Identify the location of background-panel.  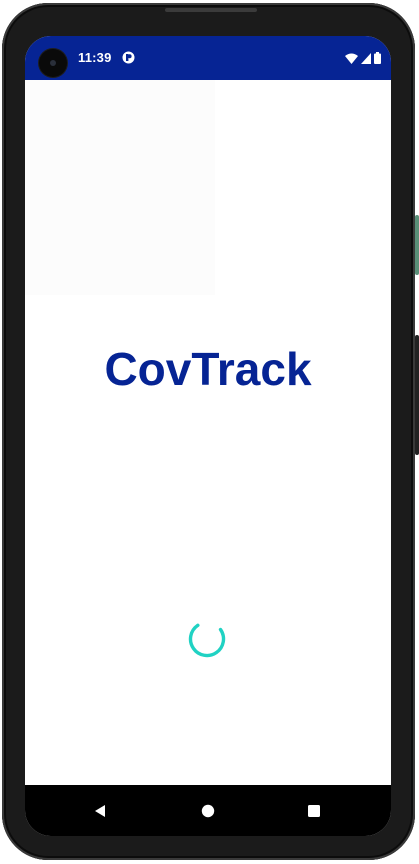
(120, 187).